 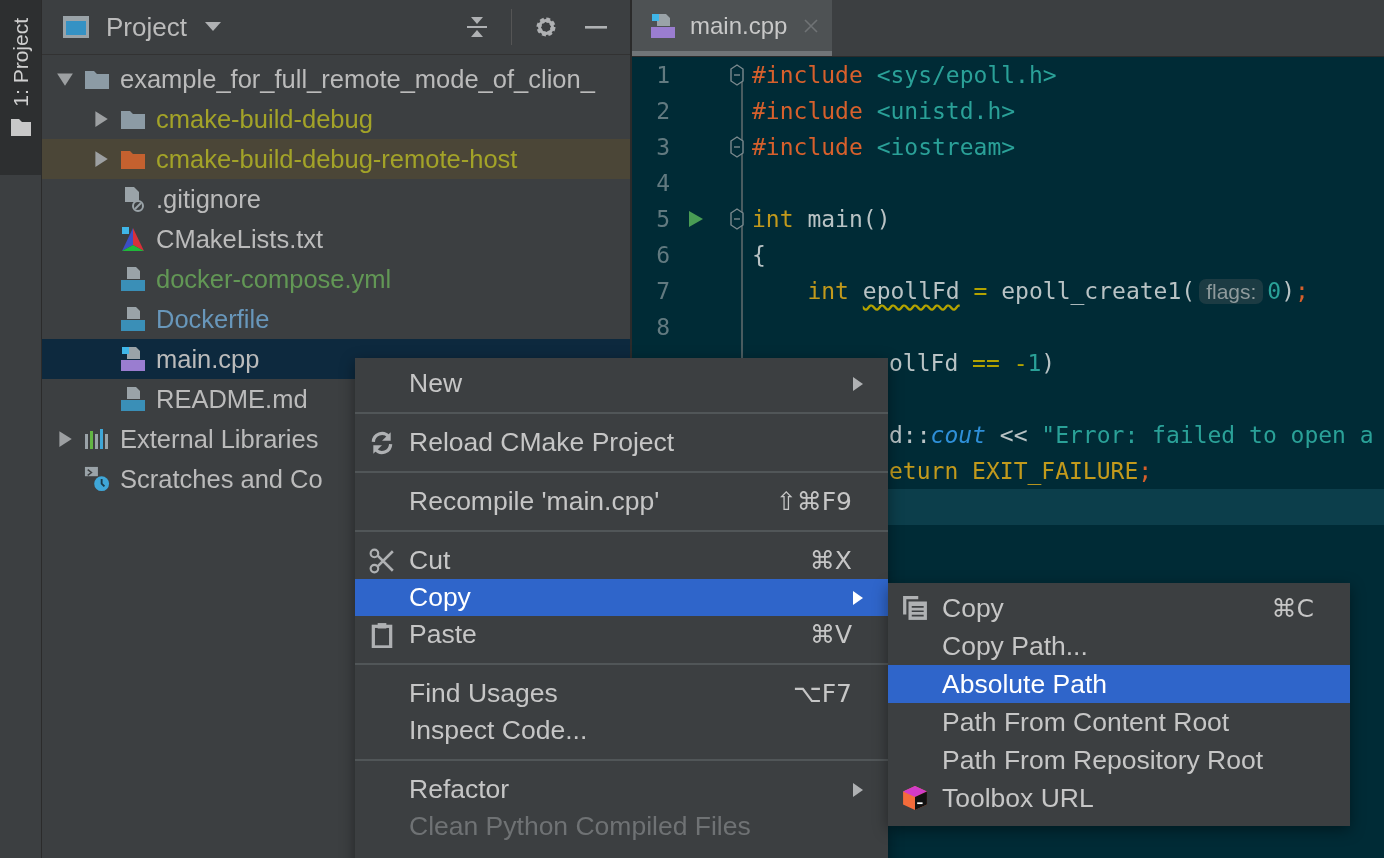 I want to click on run-icon, so click(x=696, y=219).